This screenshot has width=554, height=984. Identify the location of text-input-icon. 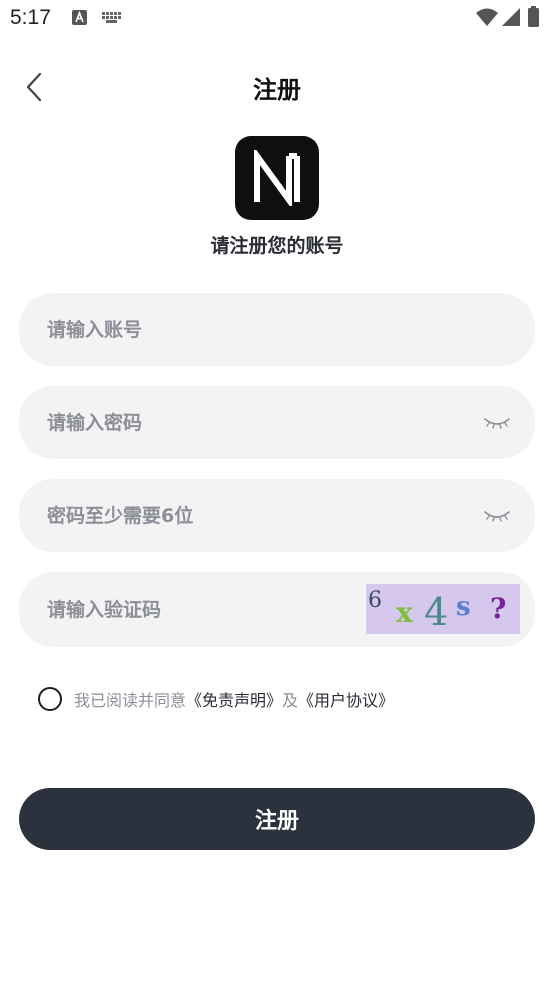
(79, 17).